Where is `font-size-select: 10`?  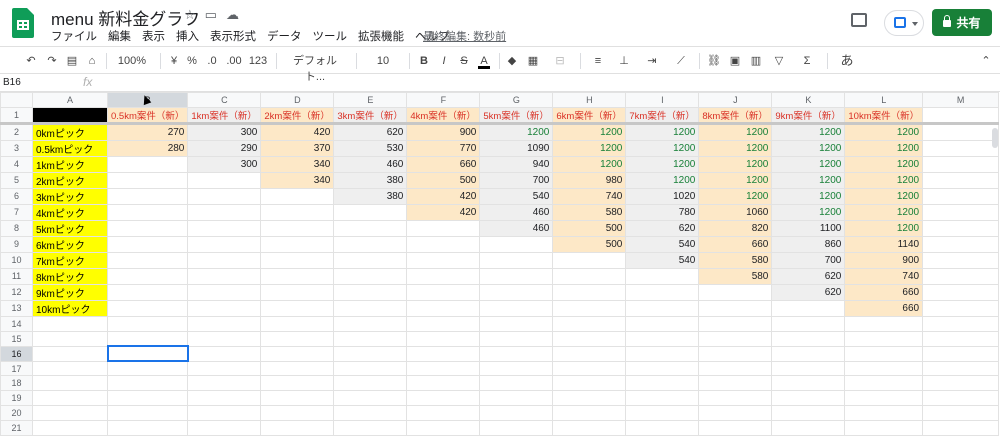 font-size-select: 10 is located at coordinates (383, 61).